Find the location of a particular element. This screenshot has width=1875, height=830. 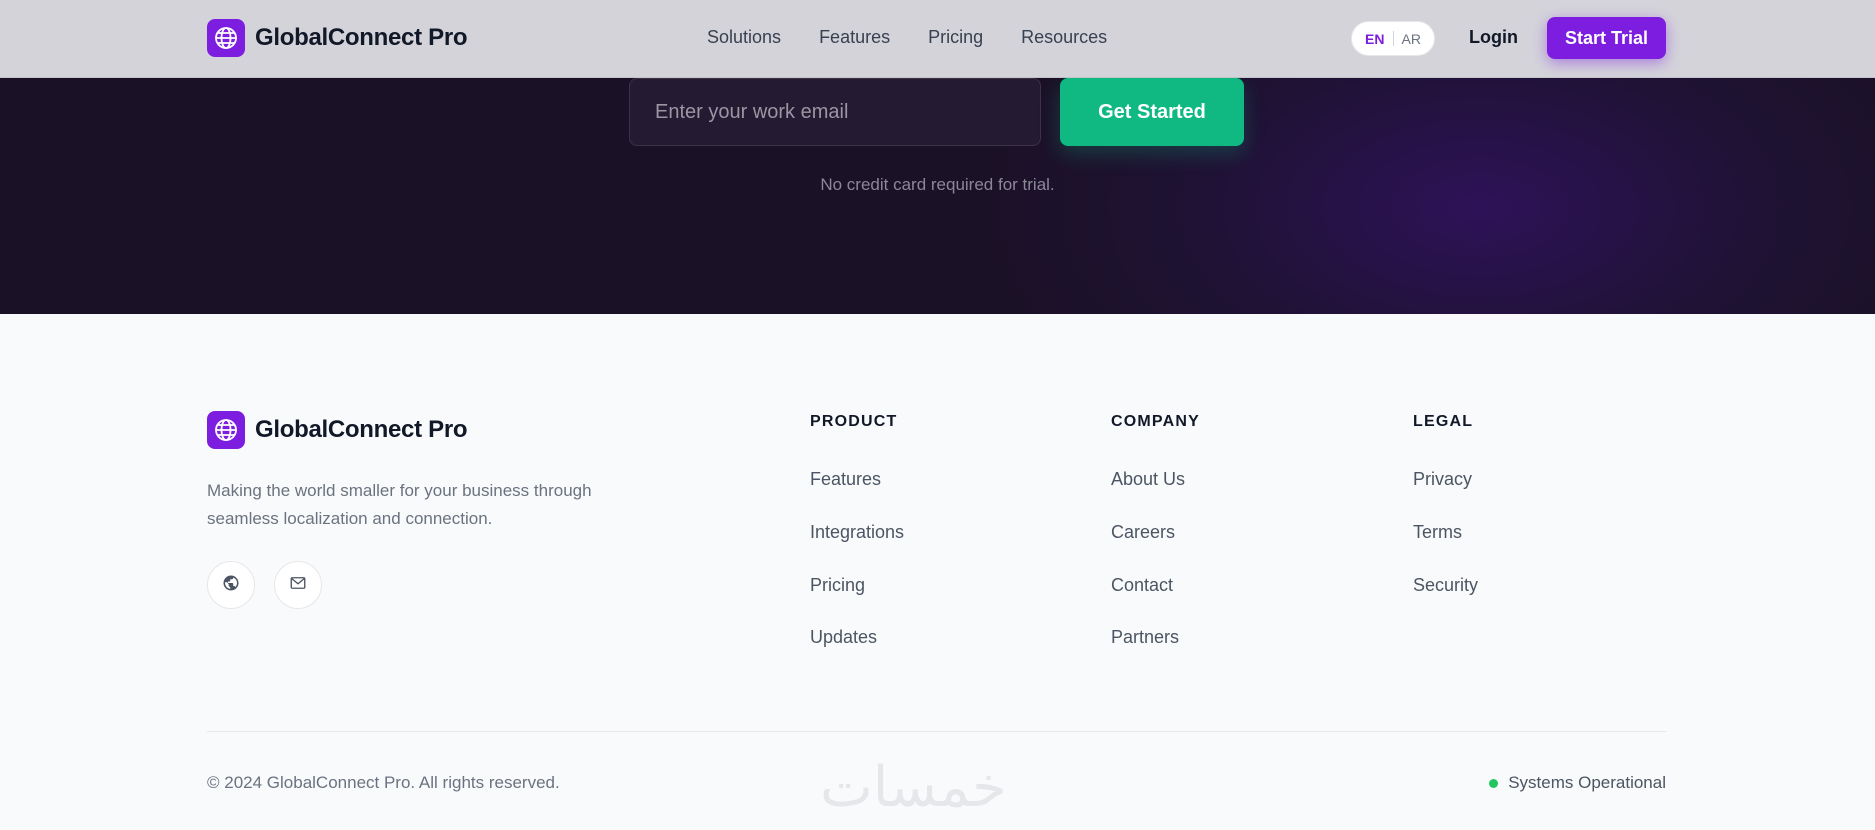

footer-link-contact: Contact is located at coordinates (1142, 585).